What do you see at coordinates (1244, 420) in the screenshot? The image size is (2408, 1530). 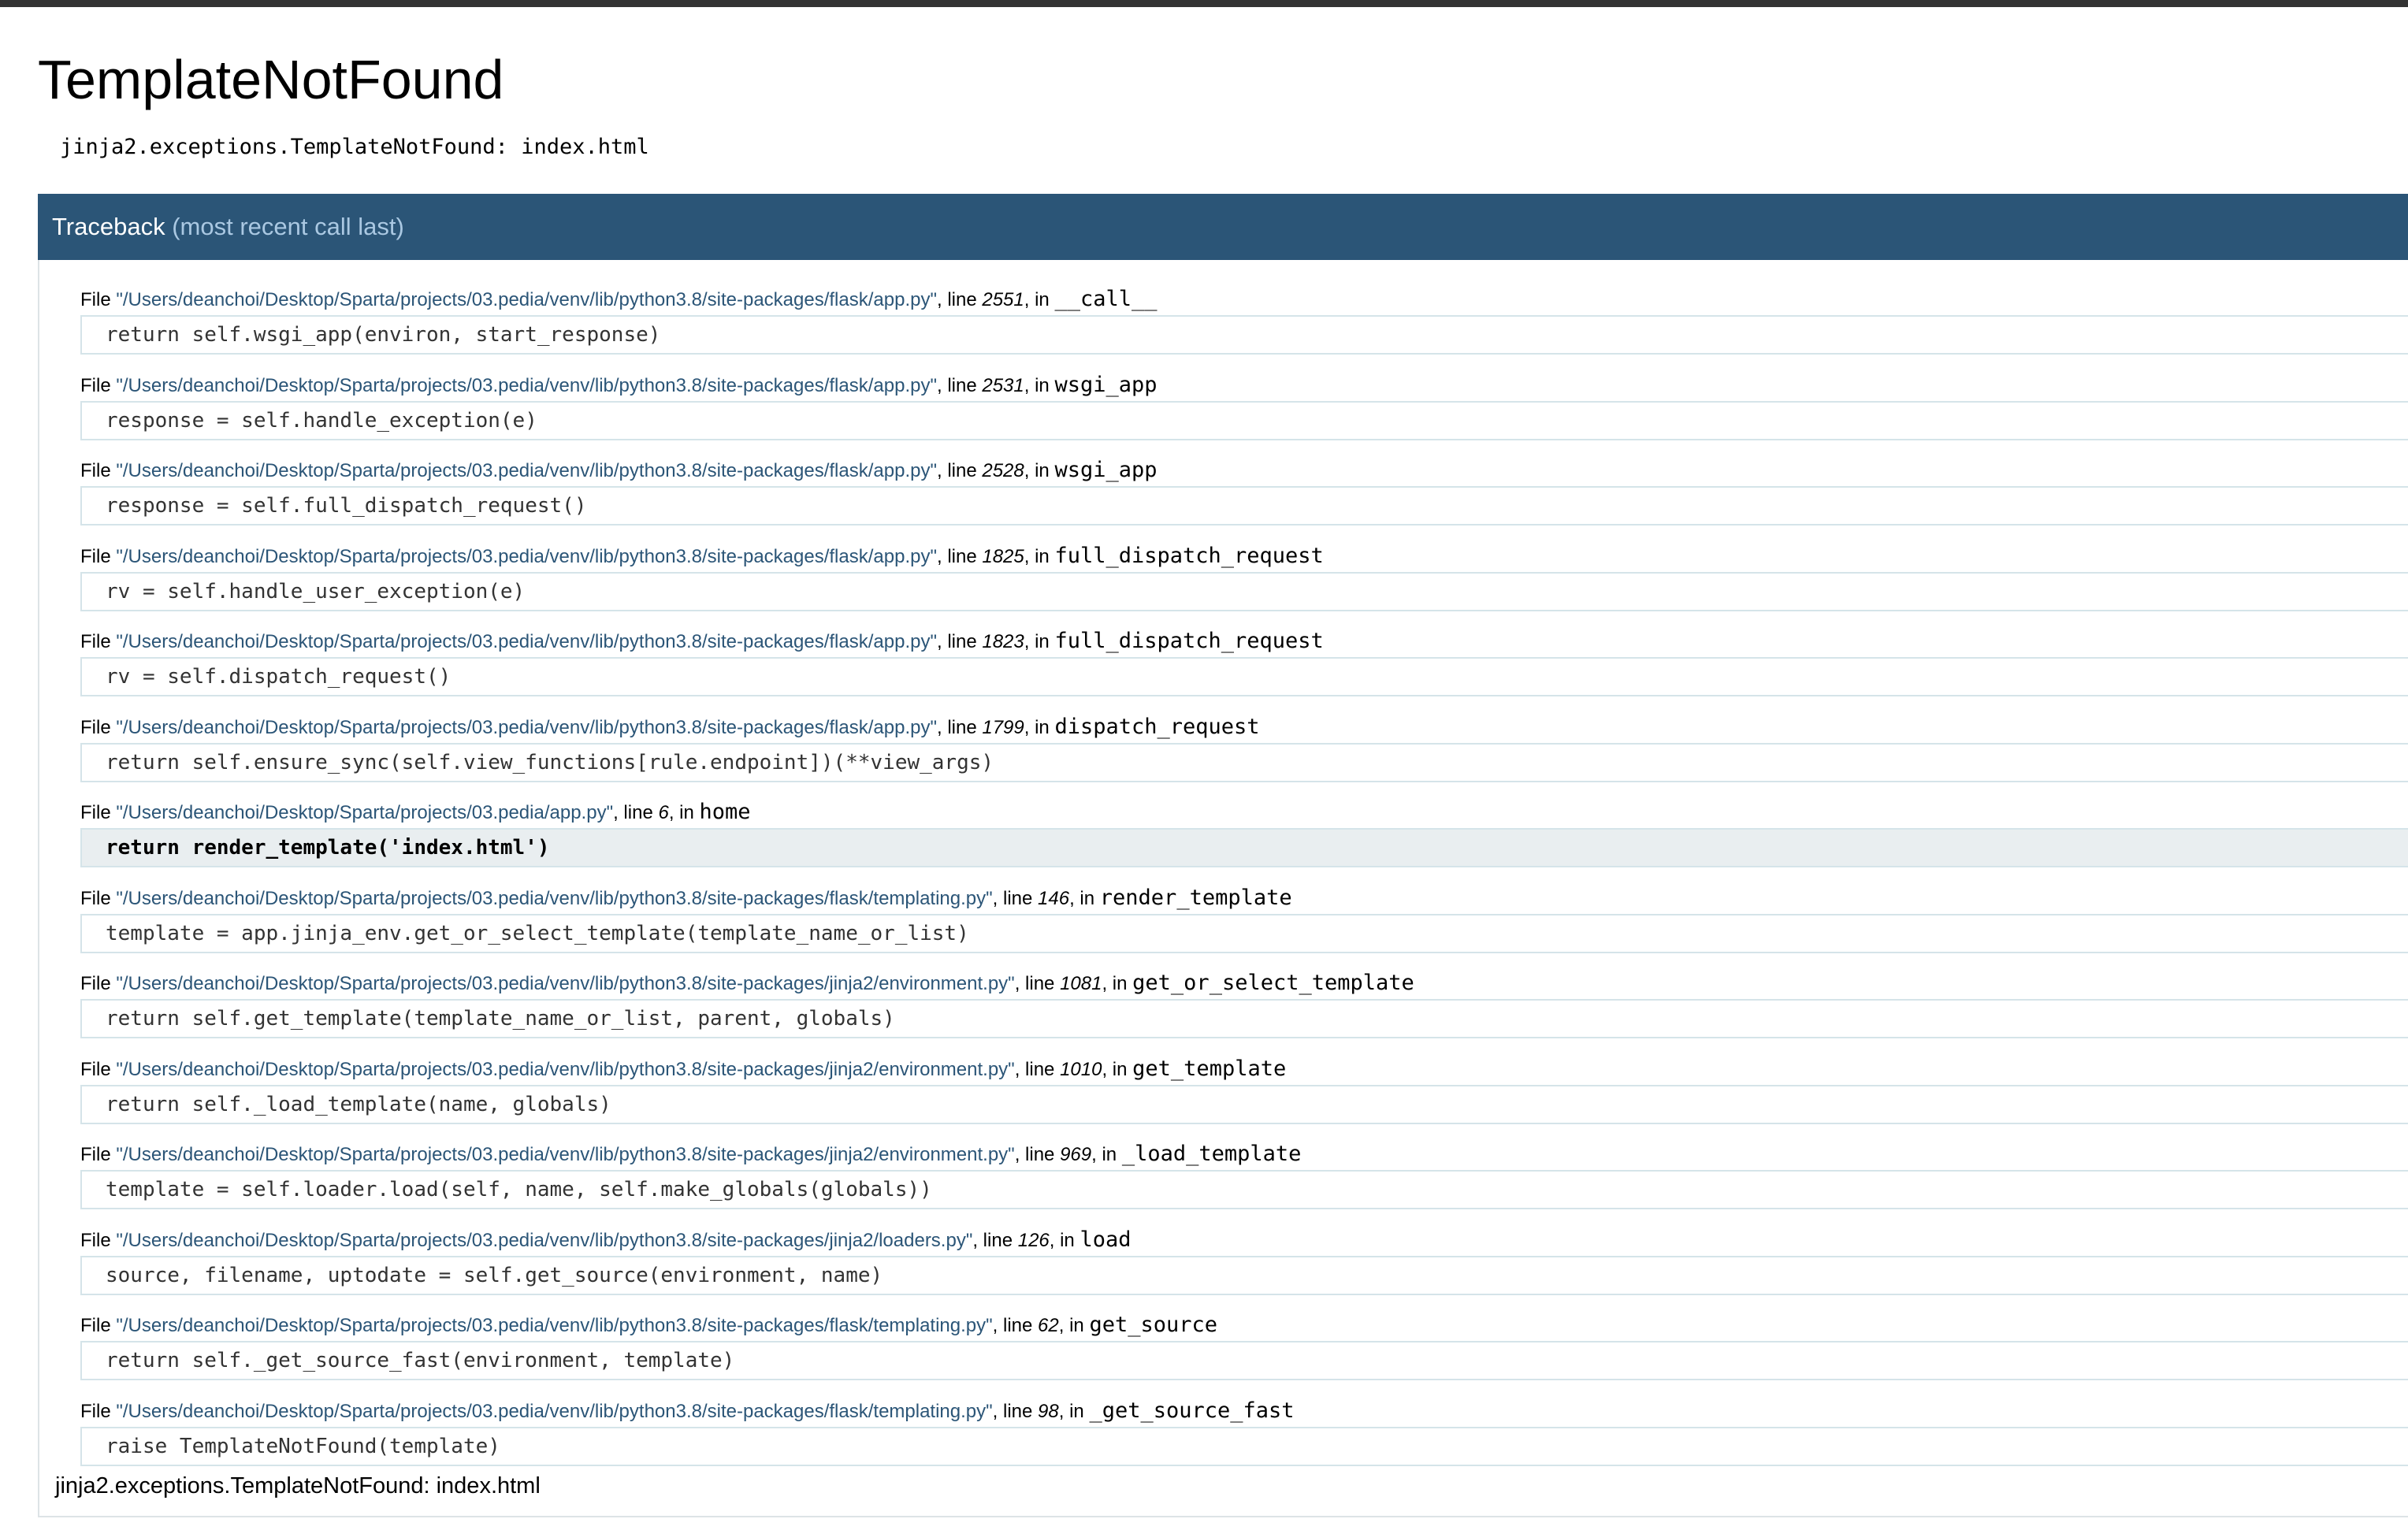 I see `frame-source-line: response = self.handle_exception(e)` at bounding box center [1244, 420].